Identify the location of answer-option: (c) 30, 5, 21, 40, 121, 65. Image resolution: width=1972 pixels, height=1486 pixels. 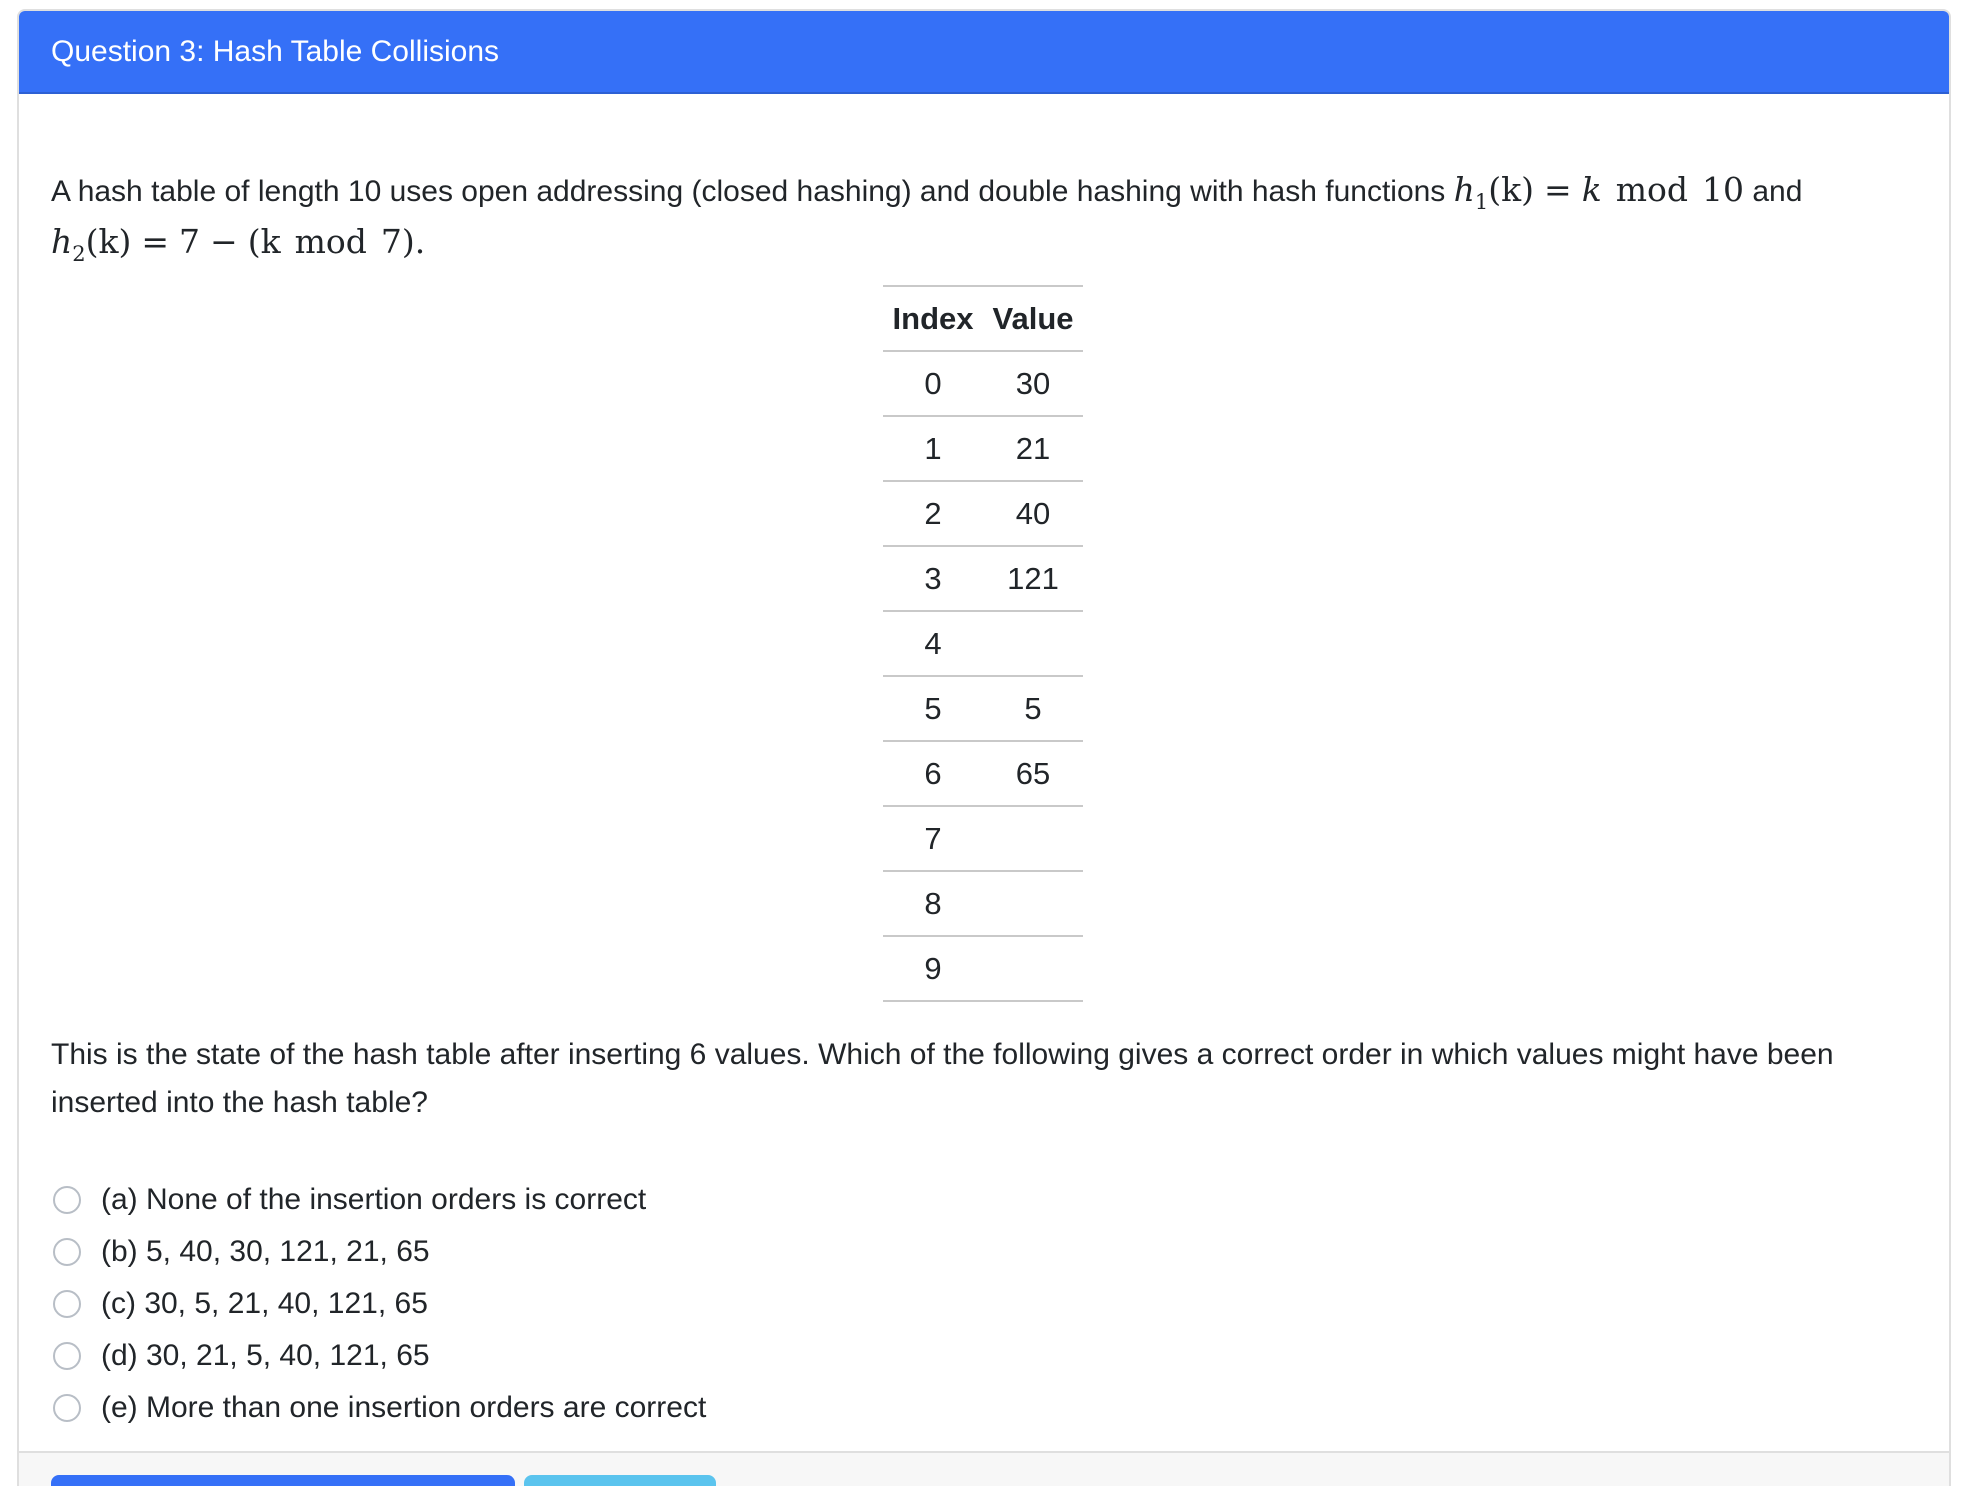
(378, 1304).